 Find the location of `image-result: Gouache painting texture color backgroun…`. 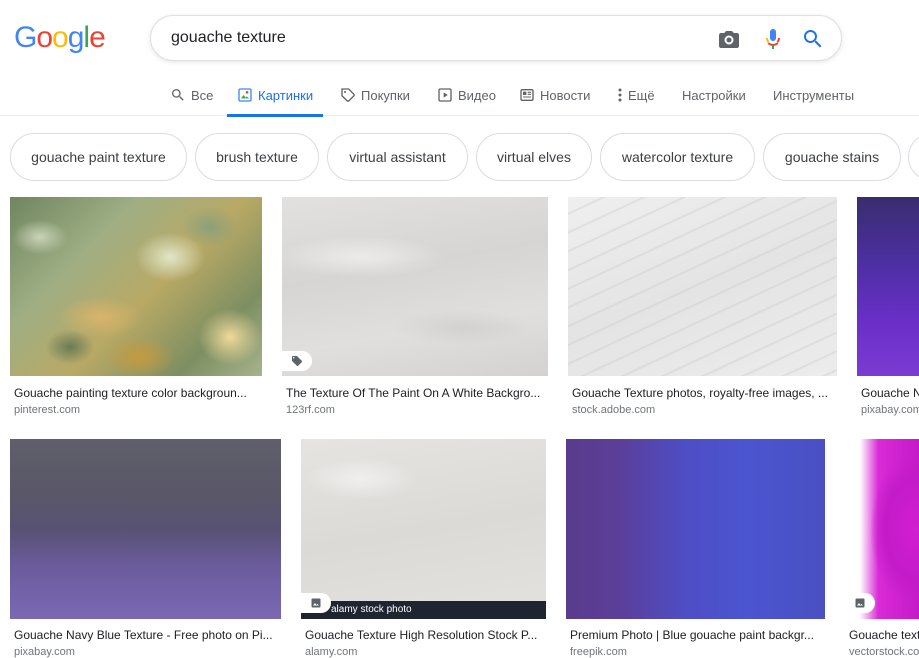

image-result: Gouache painting texture color backgroun… is located at coordinates (136, 309).